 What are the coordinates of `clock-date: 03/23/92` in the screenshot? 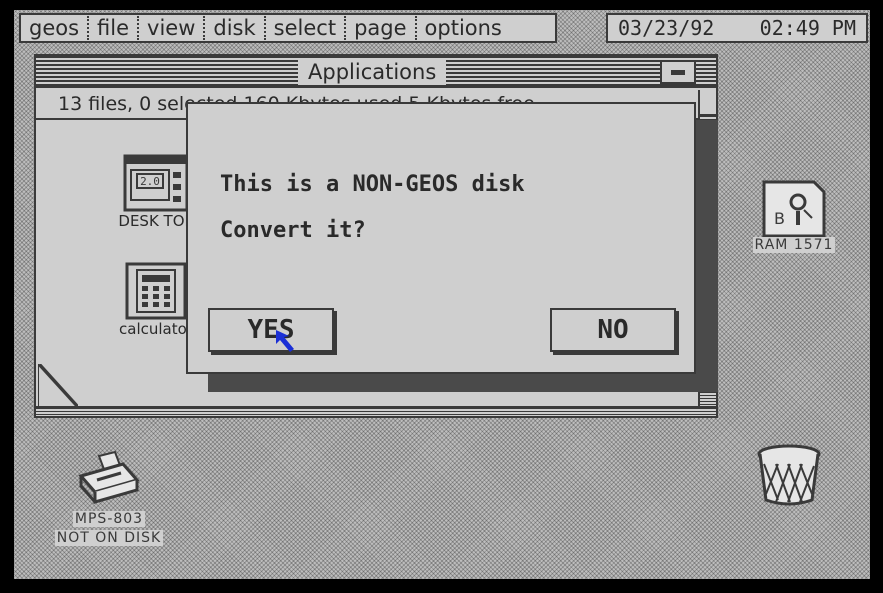 It's located at (666, 28).